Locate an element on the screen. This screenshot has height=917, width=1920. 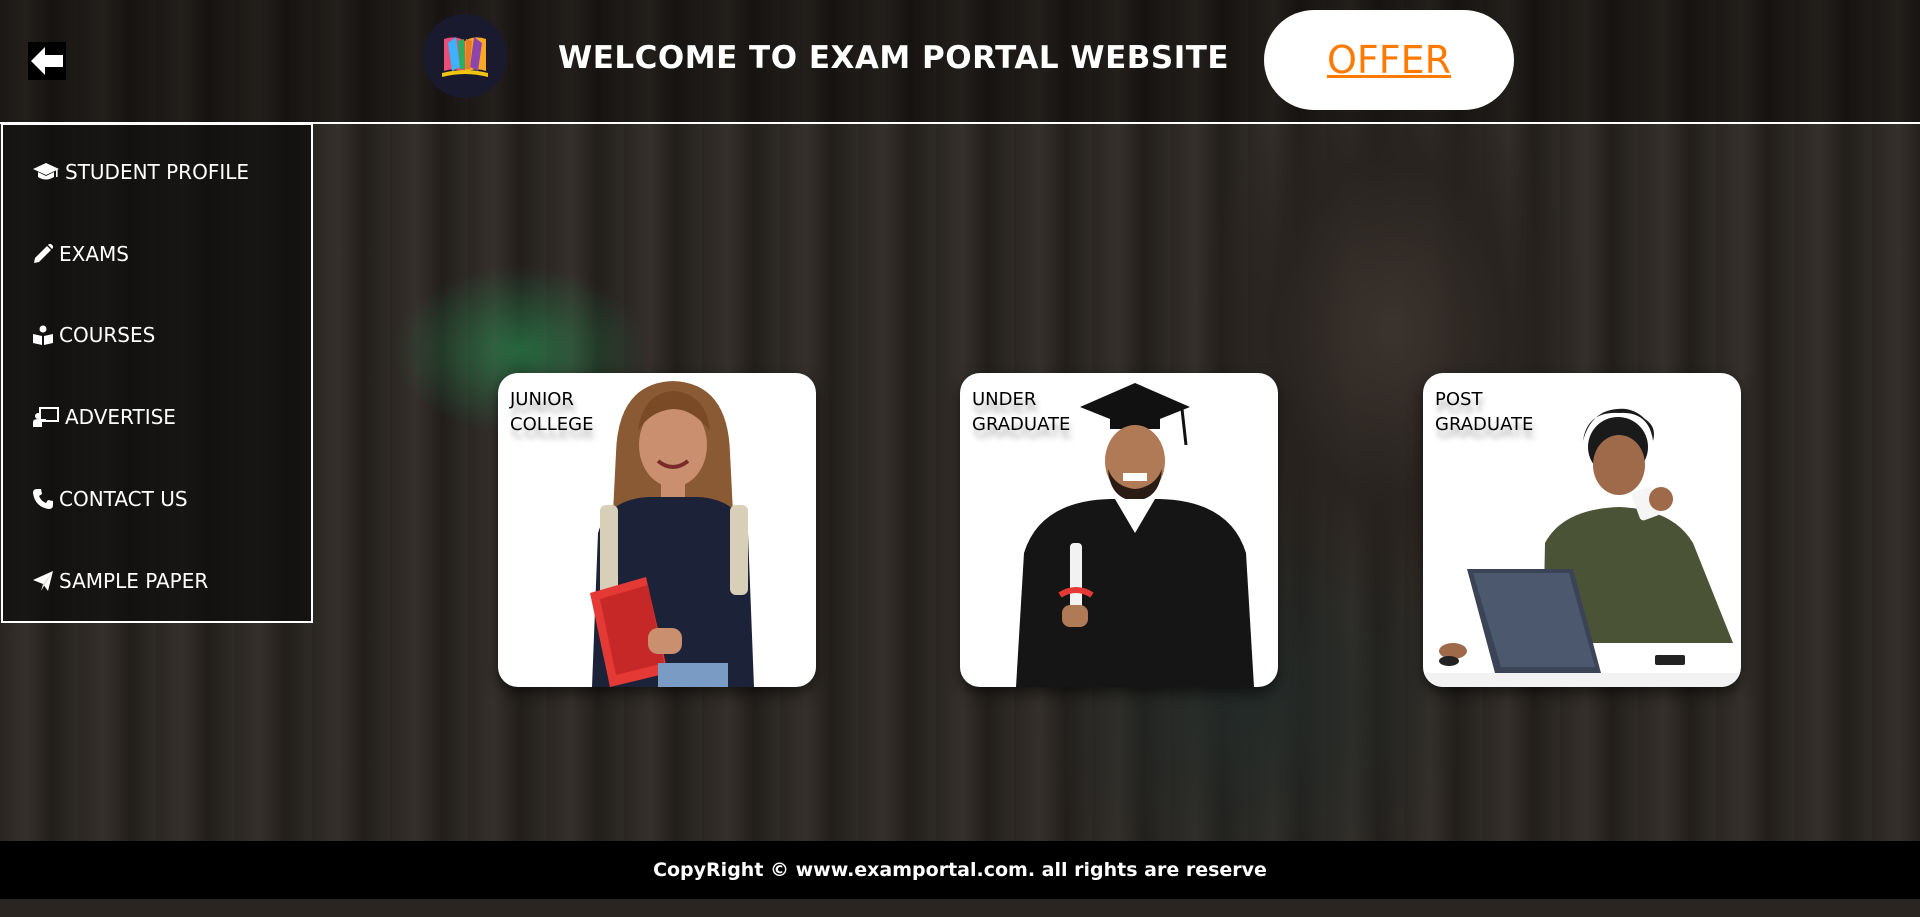
paper-plane-icon is located at coordinates (43, 581).